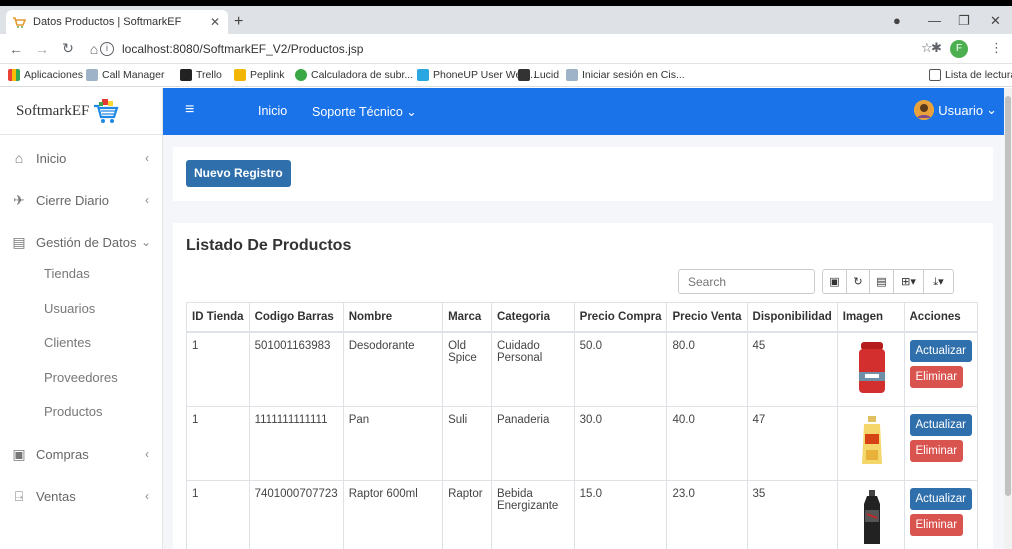  What do you see at coordinates (467, 317) in the screenshot?
I see `column-header: Marca` at bounding box center [467, 317].